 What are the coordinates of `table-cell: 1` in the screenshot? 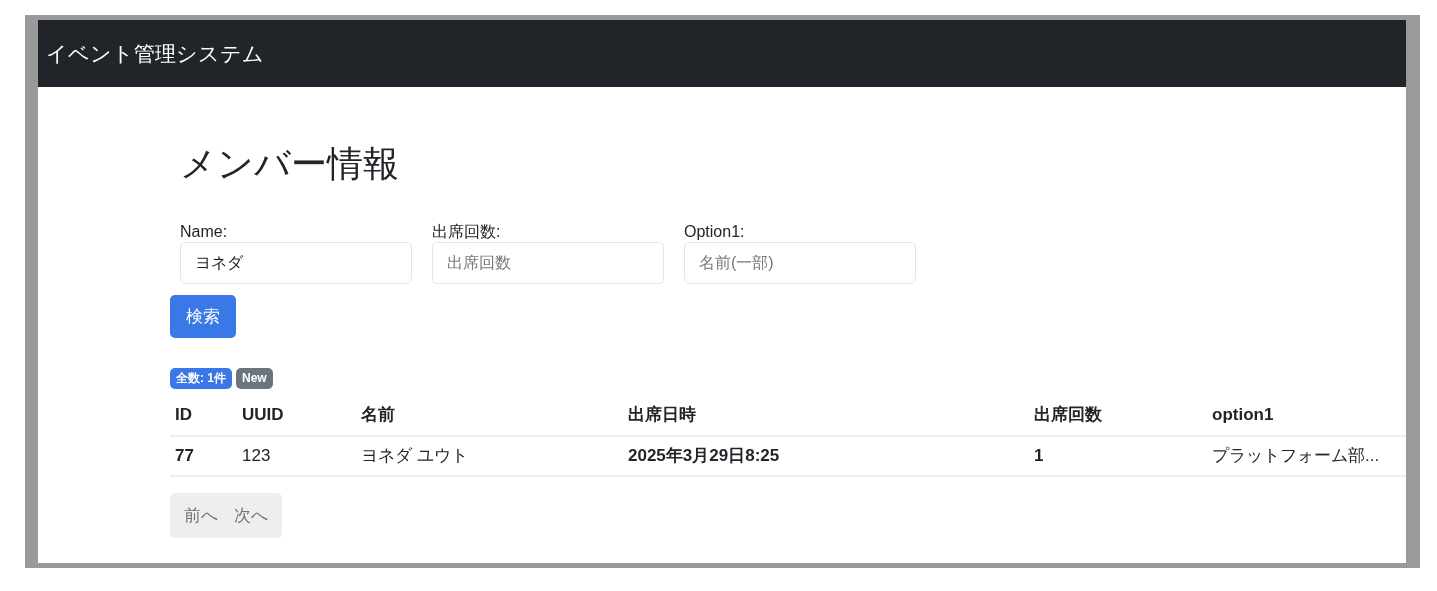 It's located at (1118, 457).